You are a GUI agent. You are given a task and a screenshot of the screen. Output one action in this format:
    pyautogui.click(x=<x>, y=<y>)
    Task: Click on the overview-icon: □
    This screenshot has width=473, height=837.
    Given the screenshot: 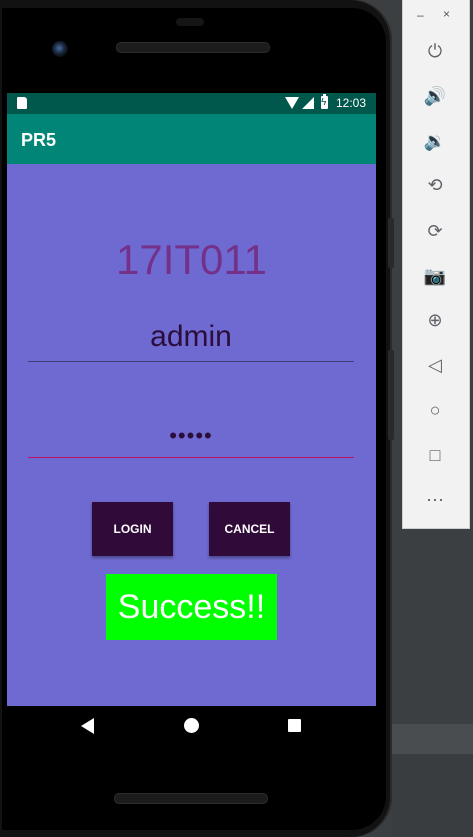 What is the action you would take?
    pyautogui.click(x=435, y=455)
    